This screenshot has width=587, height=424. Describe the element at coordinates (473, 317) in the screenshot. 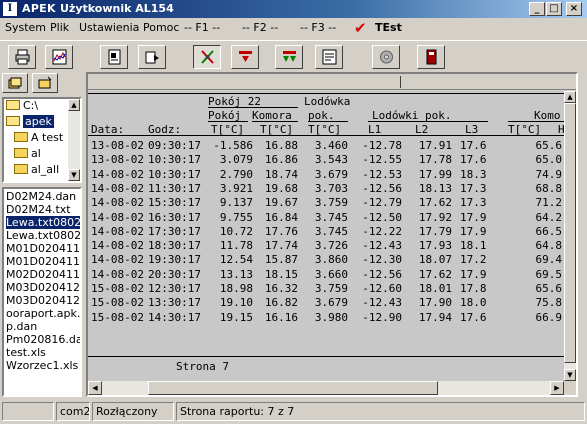

I see `table-cell: 17.6` at that location.